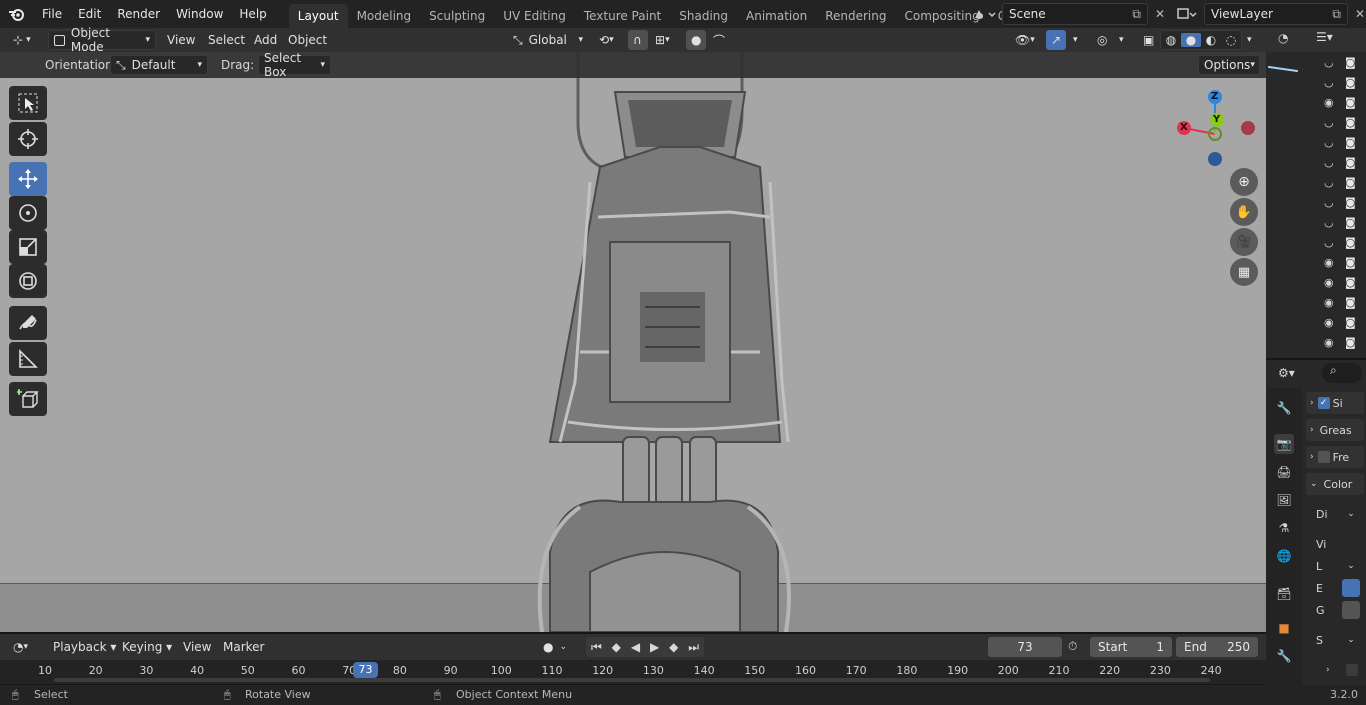  Describe the element at coordinates (1244, 242) in the screenshot. I see `camera-view-button: 🎥` at that location.